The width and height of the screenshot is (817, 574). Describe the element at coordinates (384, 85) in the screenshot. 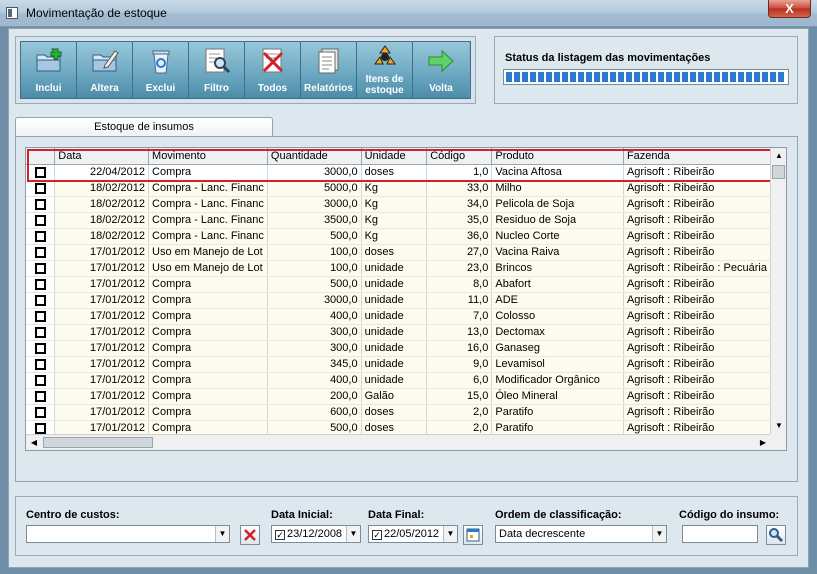

I see `itens-de-estoque-label: Itens de estoque` at that location.